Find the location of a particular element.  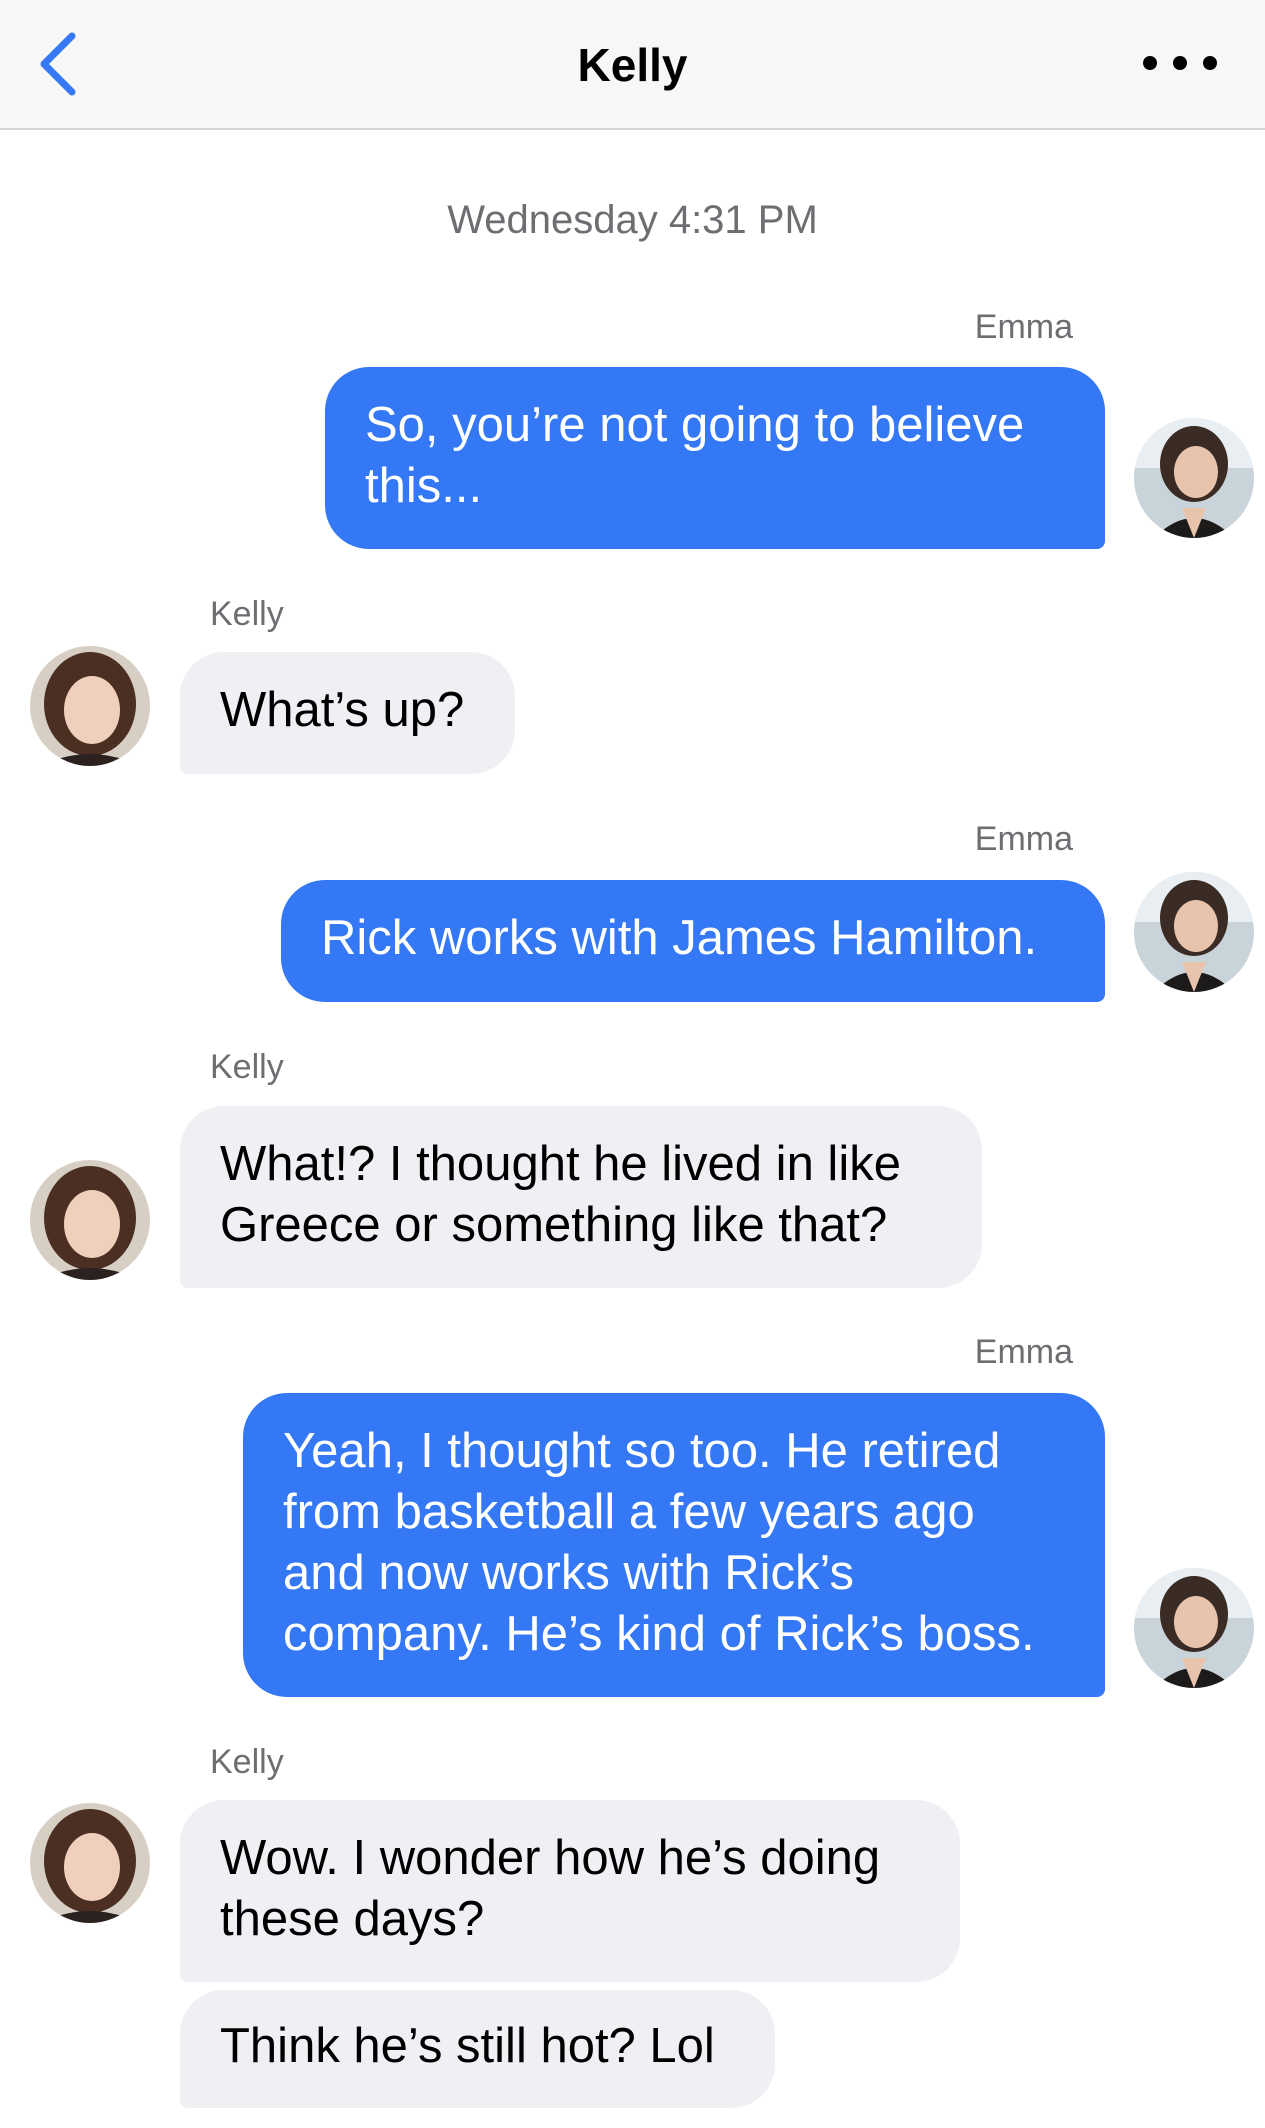

message-line: So, you’re not going to believe is located at coordinates (695, 425).